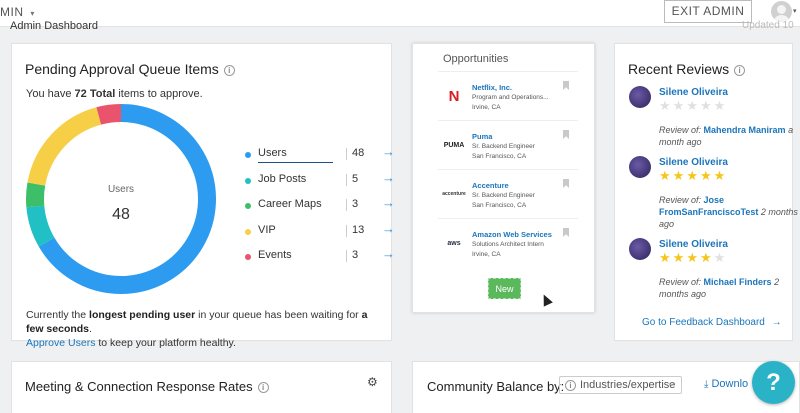  Describe the element at coordinates (40, 226) in the screenshot. I see `donut-segment-job-posts` at that location.